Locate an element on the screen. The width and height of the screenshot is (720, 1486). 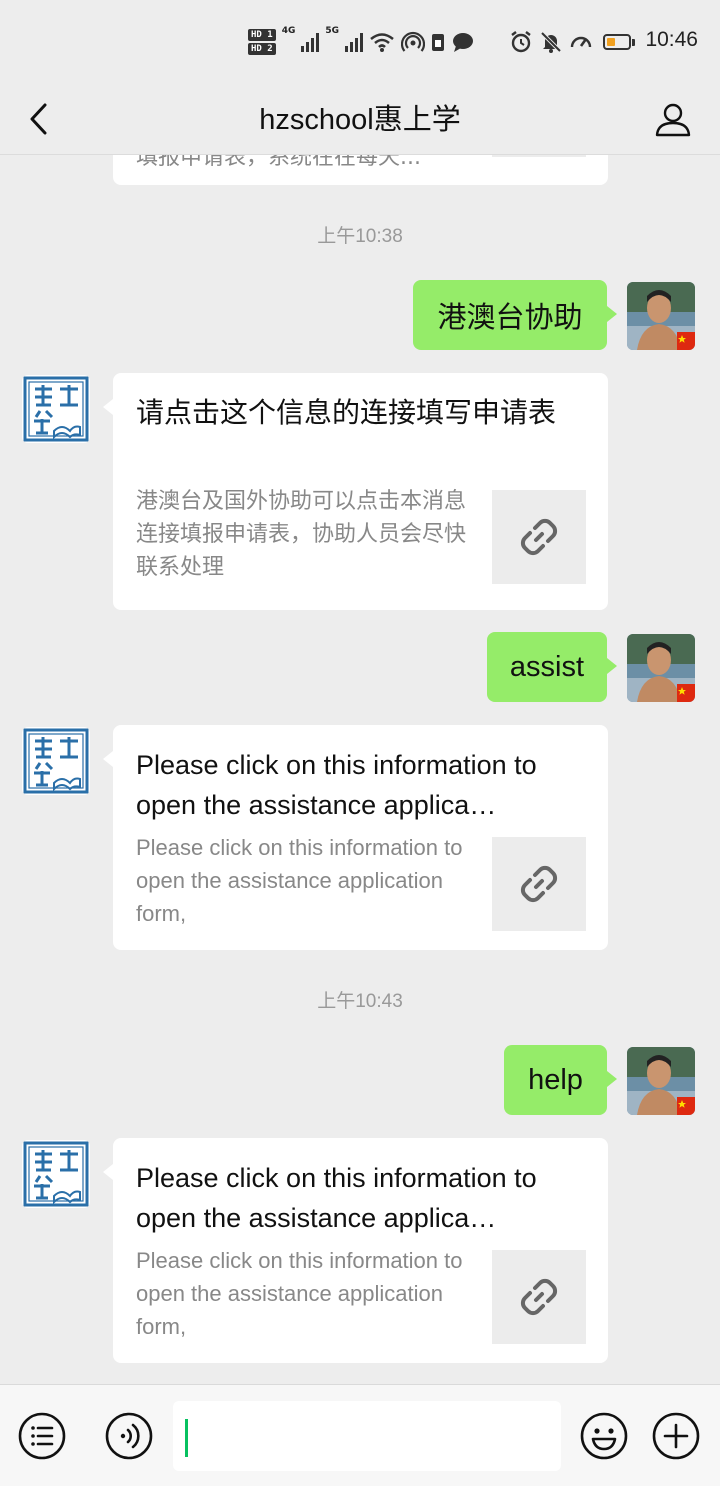
menu-button is located at coordinates (42, 1436).